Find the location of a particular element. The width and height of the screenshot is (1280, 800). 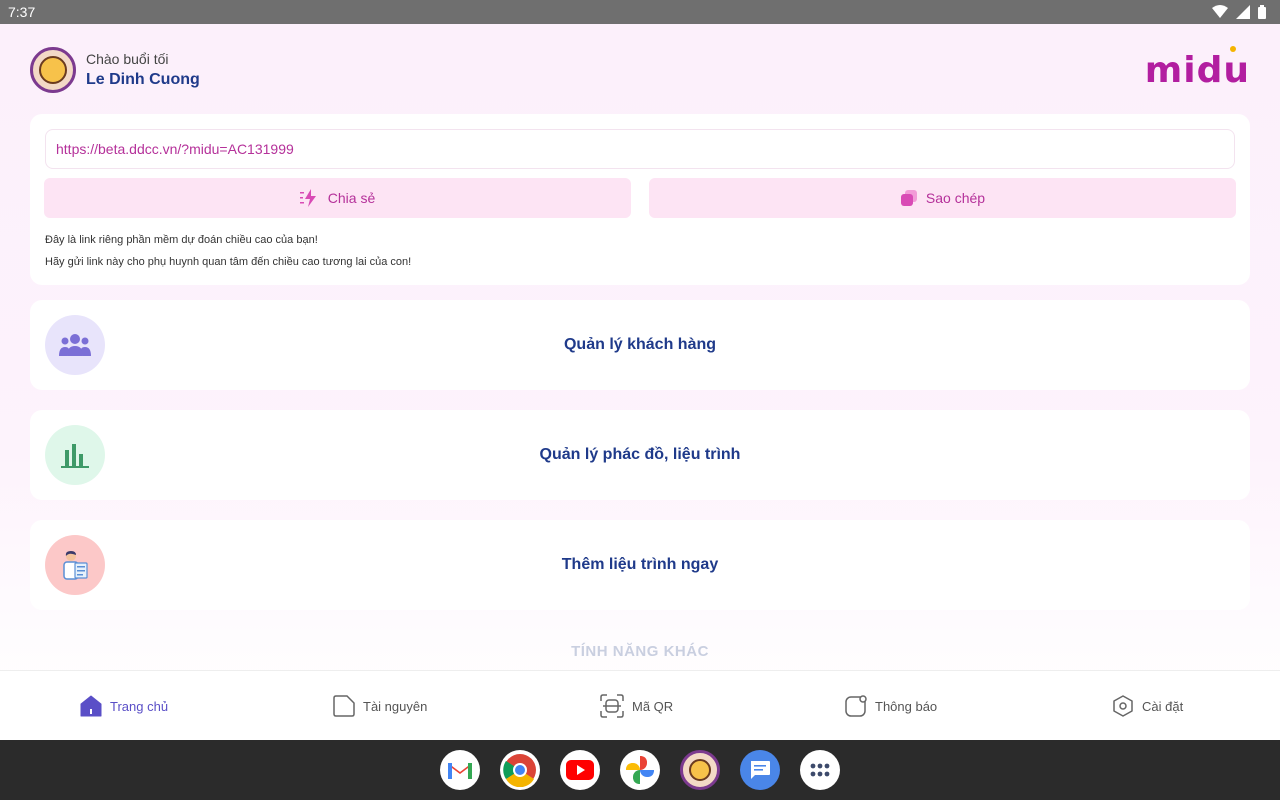

os-taskbar is located at coordinates (640, 770).